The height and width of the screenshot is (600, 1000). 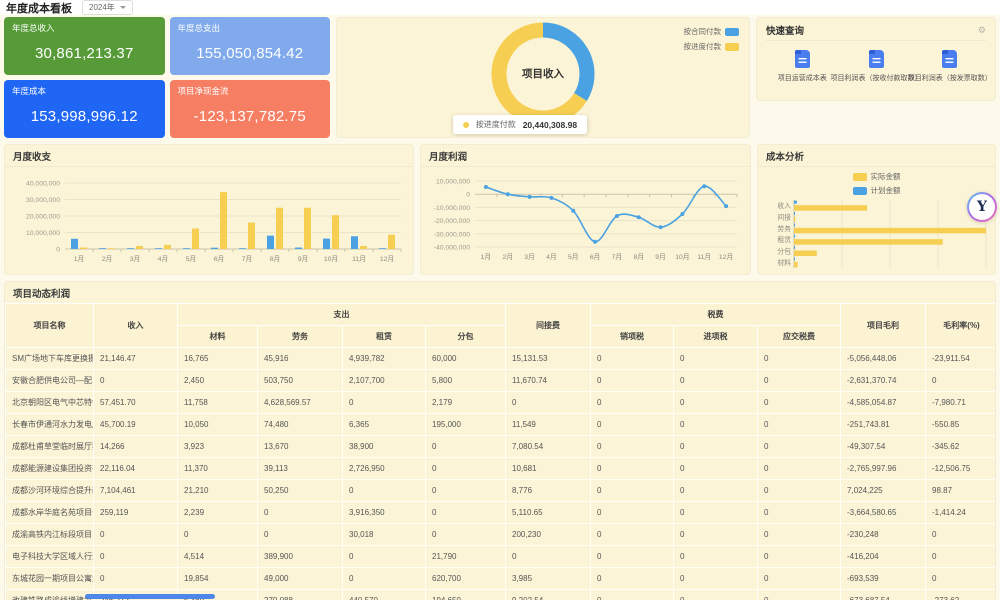 What do you see at coordinates (102, 7) in the screenshot?
I see `year-select-value: 2024年` at bounding box center [102, 7].